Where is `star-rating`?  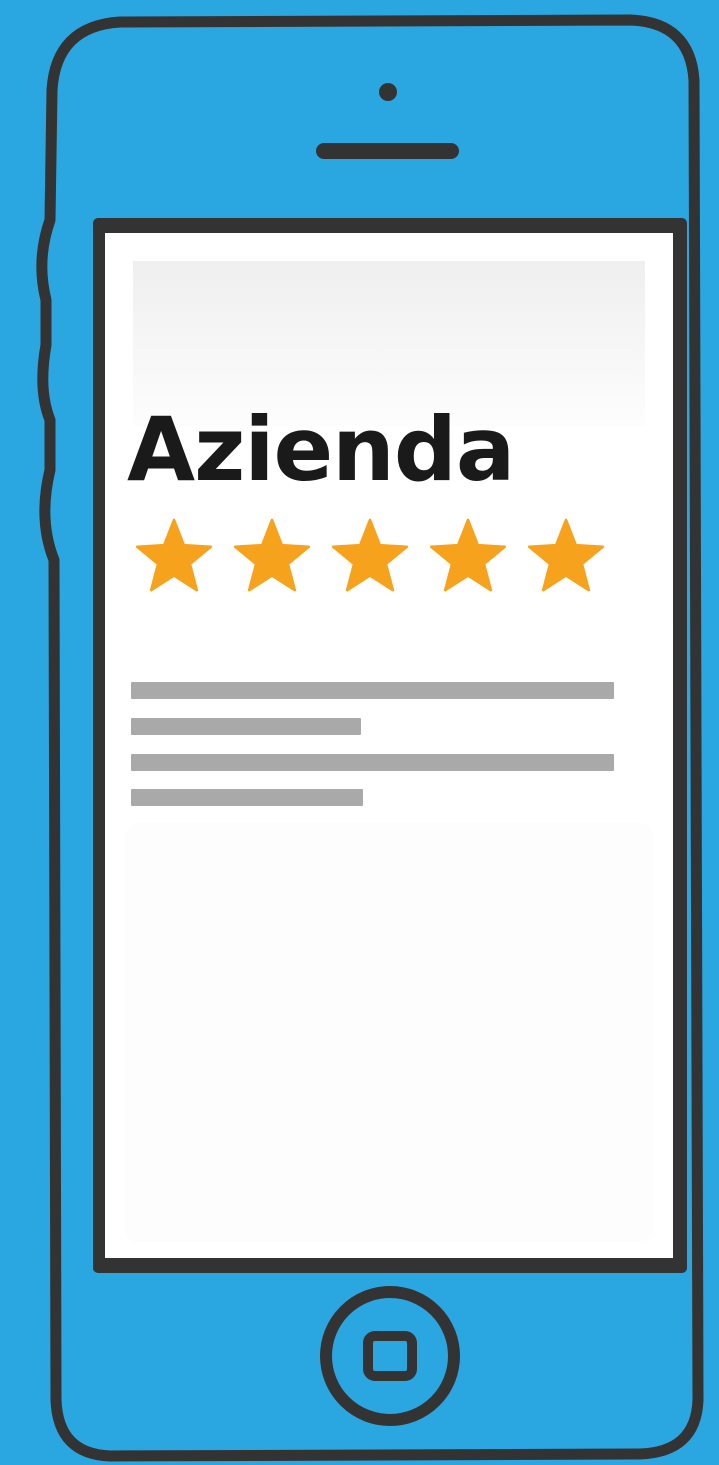
star-rating is located at coordinates (370, 563).